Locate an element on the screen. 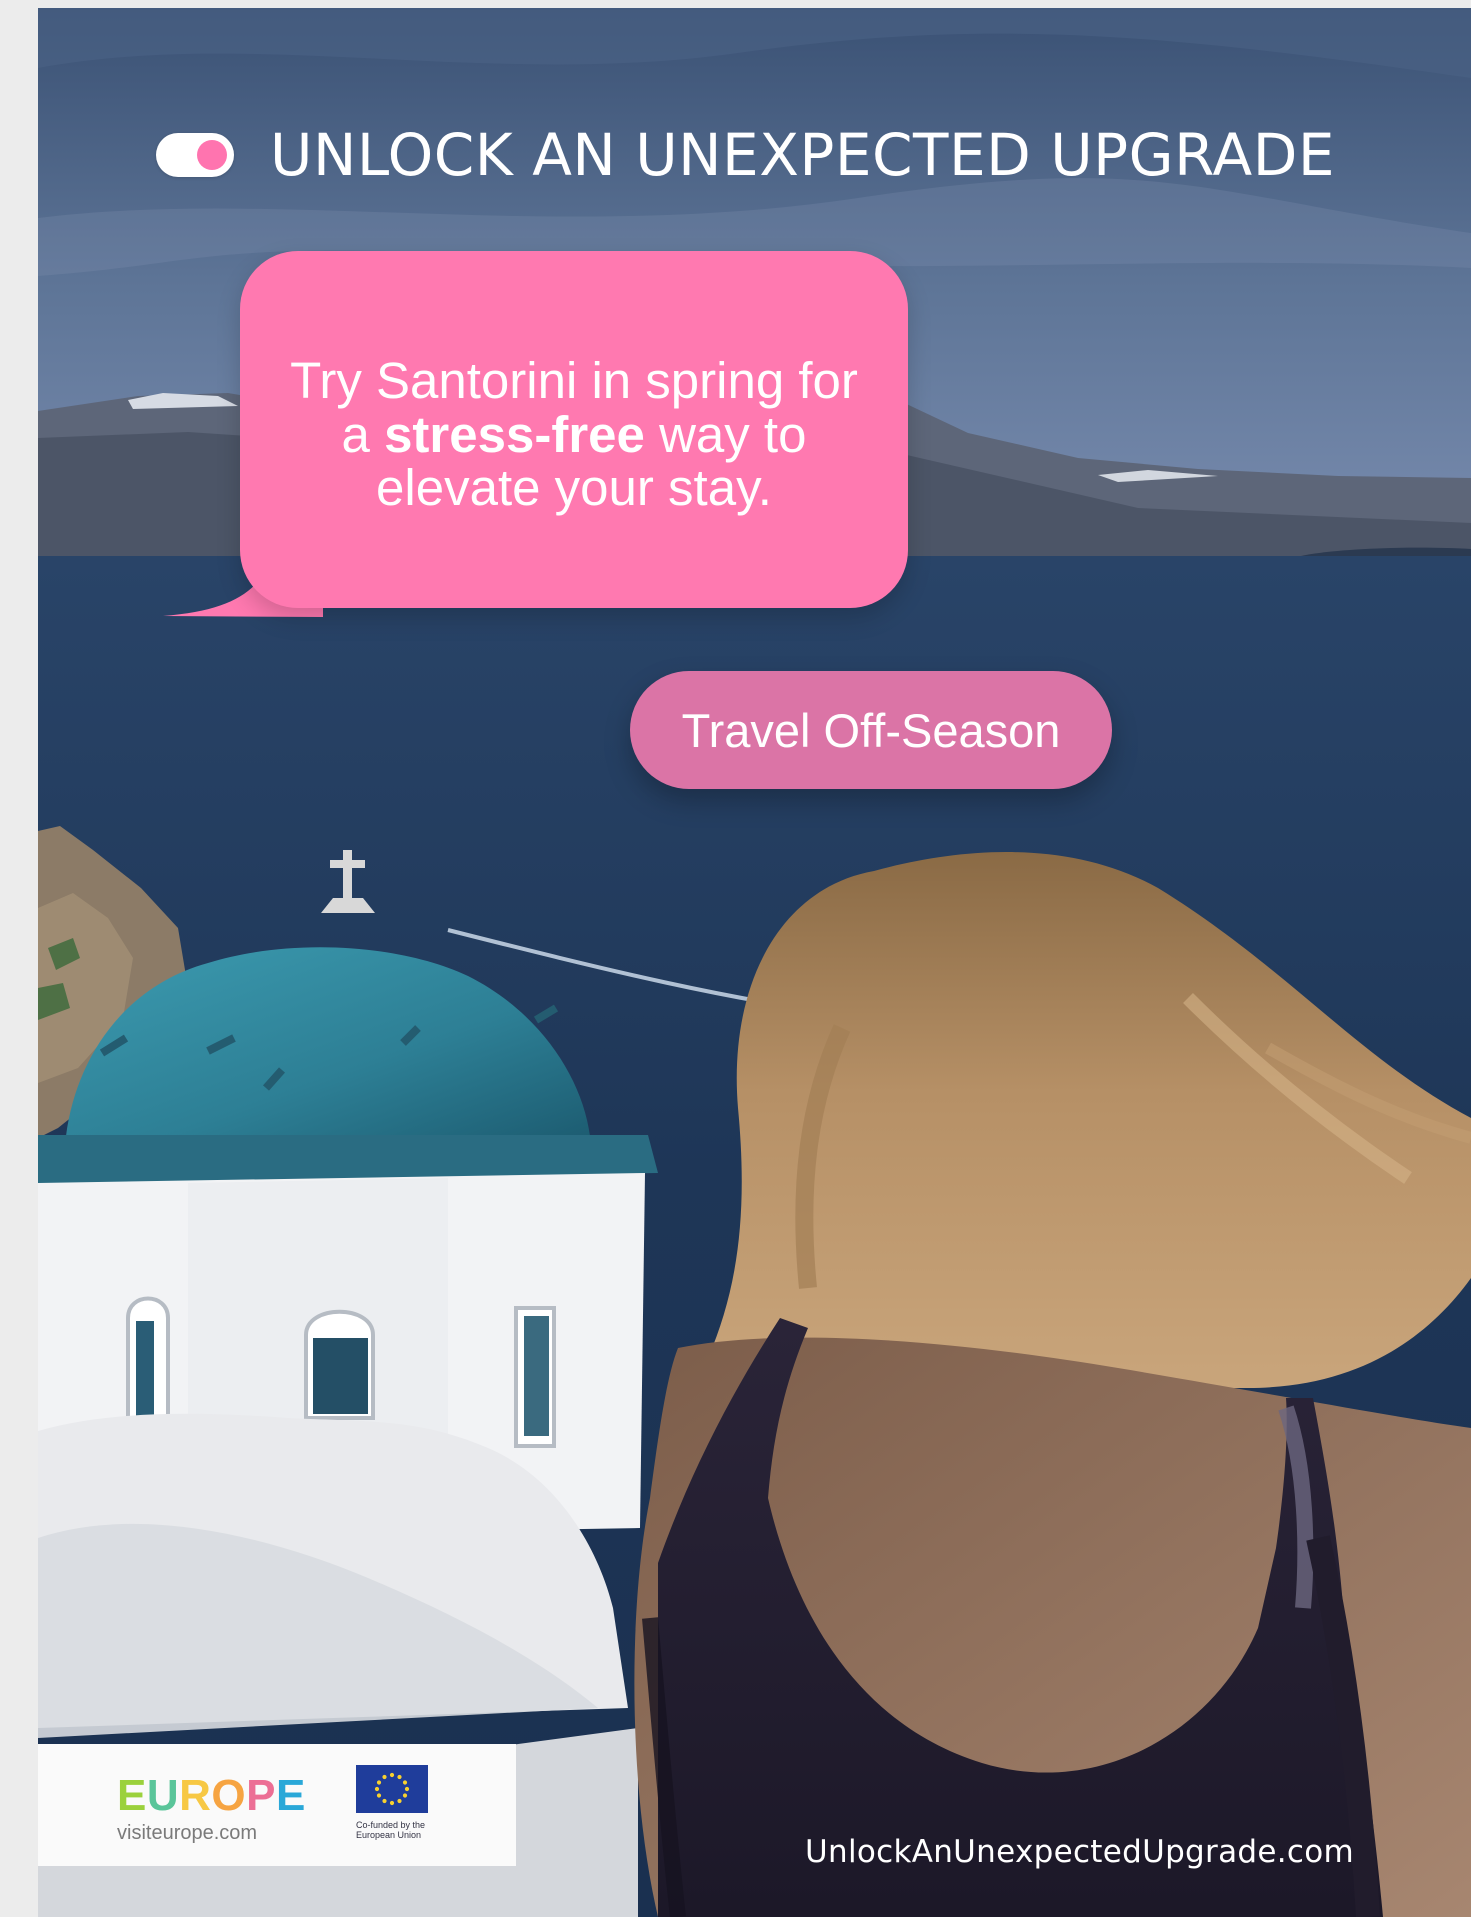 The image size is (1471, 1917). eu-caption: Co-funded by the European Union is located at coordinates (402, 1830).